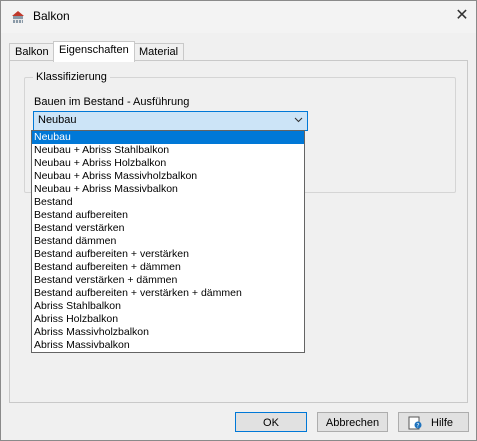  I want to click on execution-combobox: Neubau, so click(170, 121).